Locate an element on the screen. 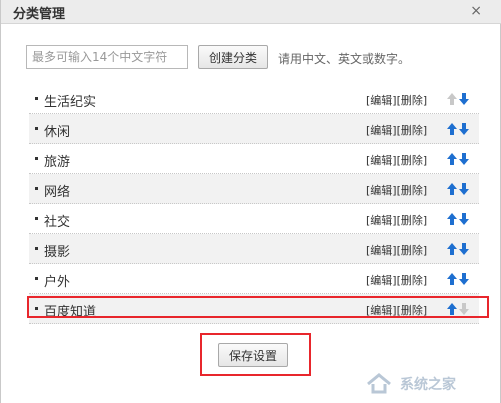  highlight-frame-row is located at coordinates (258, 307).